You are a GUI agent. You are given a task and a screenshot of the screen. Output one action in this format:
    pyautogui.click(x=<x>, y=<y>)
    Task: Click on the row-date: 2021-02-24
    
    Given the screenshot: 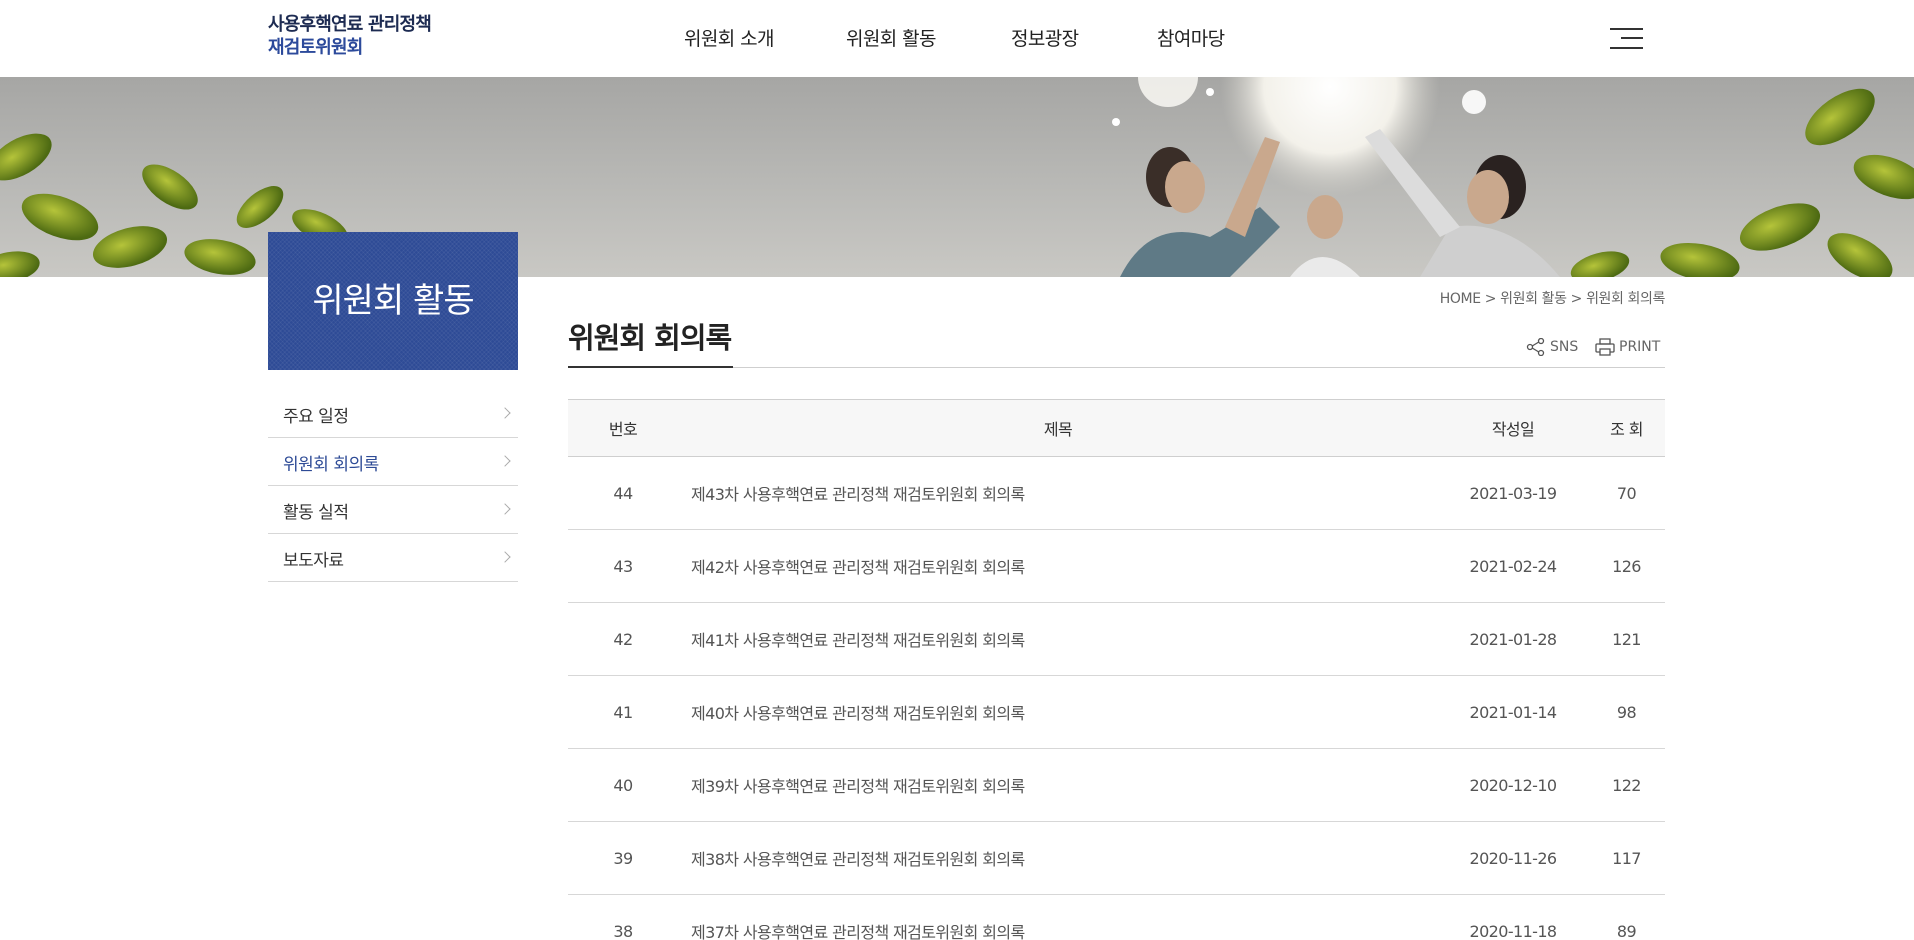 What is the action you would take?
    pyautogui.click(x=1513, y=566)
    